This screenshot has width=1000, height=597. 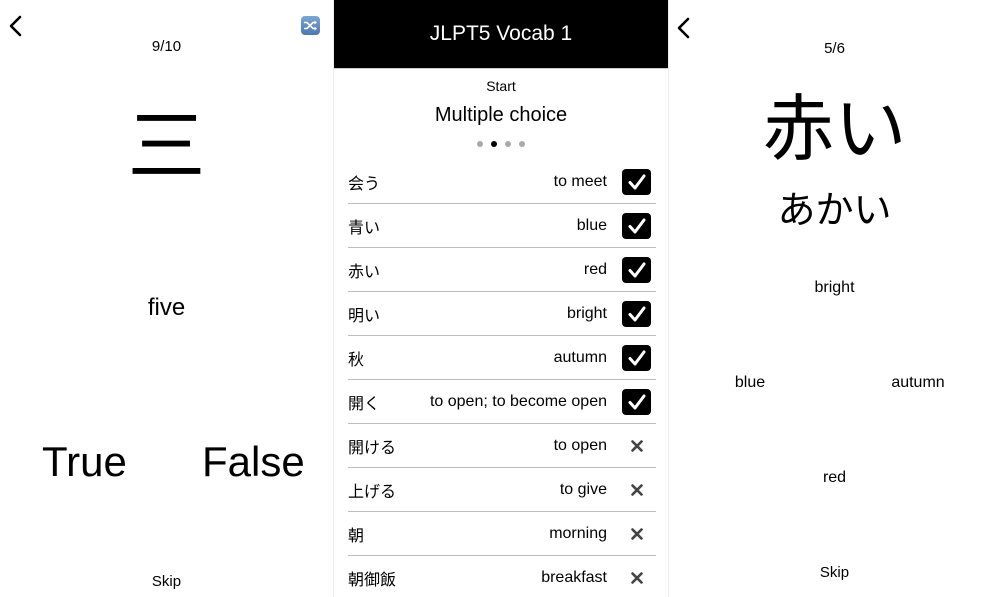 I want to click on word-row: 上げる to give, so click(x=502, y=490).